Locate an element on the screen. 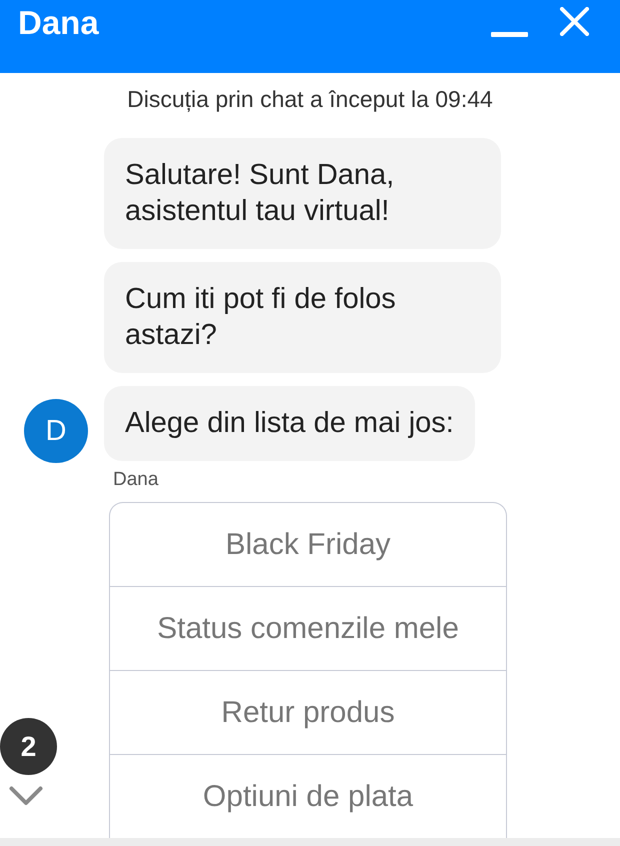 Image resolution: width=620 pixels, height=846 pixels. close-icon is located at coordinates (574, 21).